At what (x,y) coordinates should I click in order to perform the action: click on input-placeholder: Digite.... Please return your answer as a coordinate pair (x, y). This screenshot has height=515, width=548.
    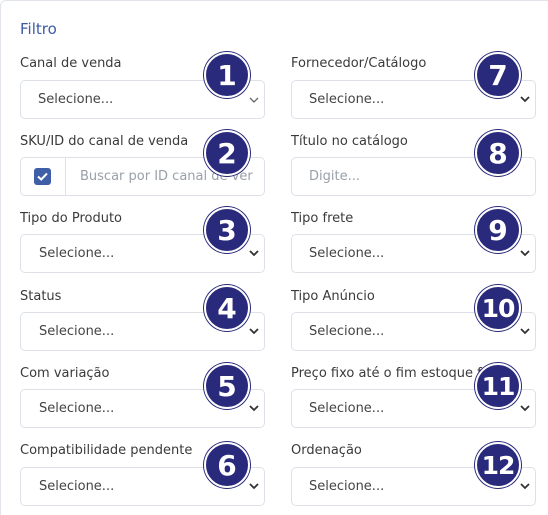
    Looking at the image, I should click on (334, 176).